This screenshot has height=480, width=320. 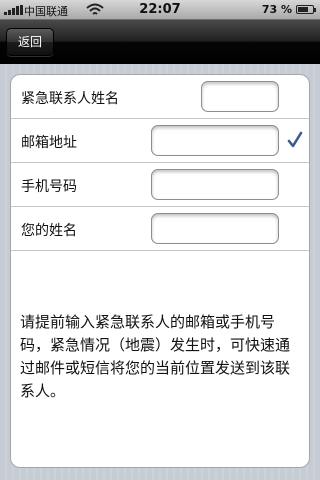 I want to click on phone-field, so click(x=215, y=184).